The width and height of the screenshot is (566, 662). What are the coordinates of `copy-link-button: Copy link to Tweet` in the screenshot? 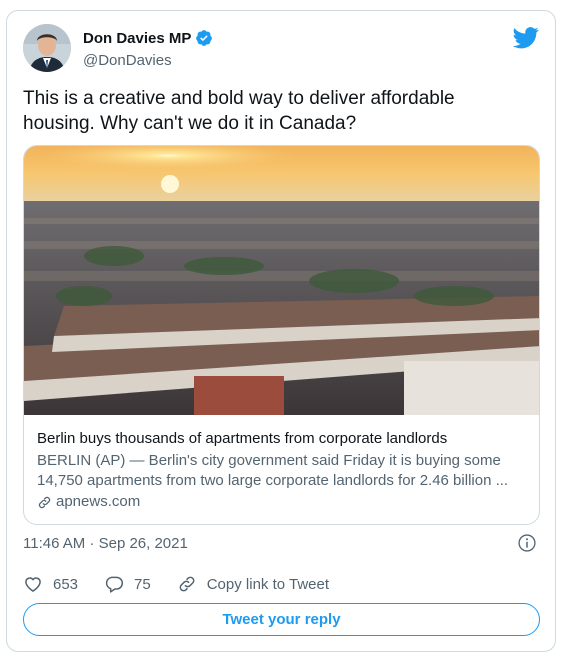 It's located at (253, 584).